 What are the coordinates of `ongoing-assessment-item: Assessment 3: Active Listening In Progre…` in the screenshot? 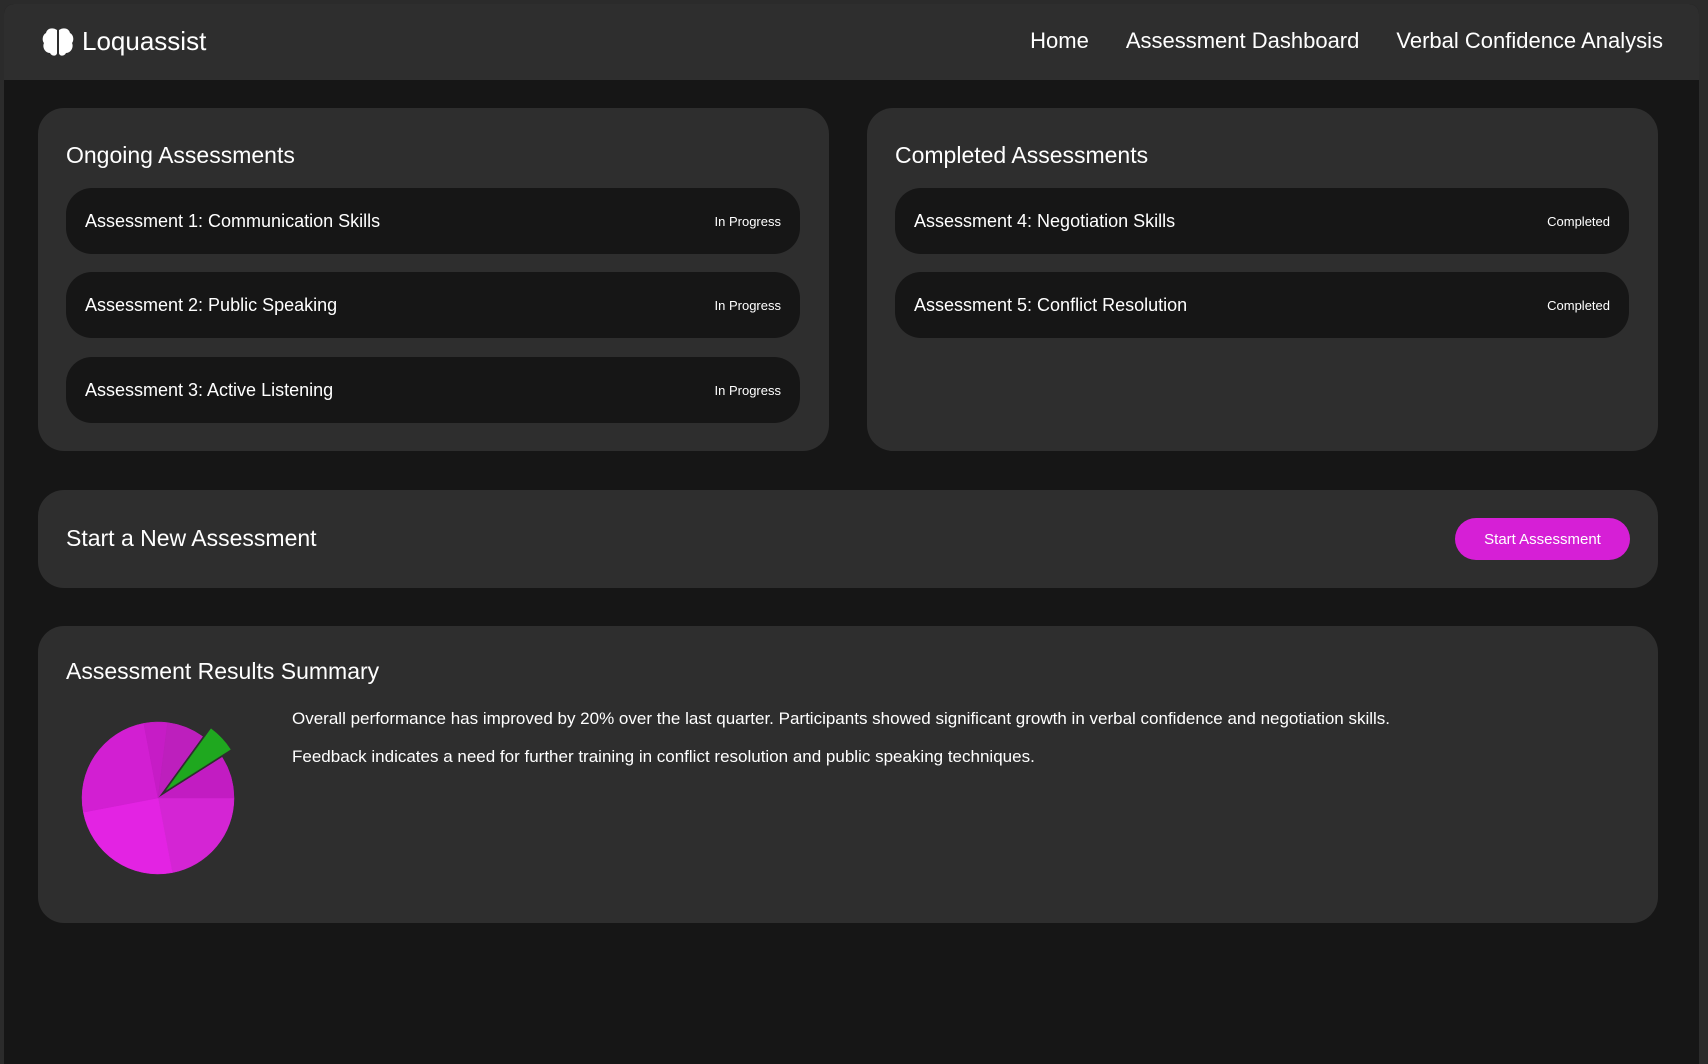 It's located at (433, 390).